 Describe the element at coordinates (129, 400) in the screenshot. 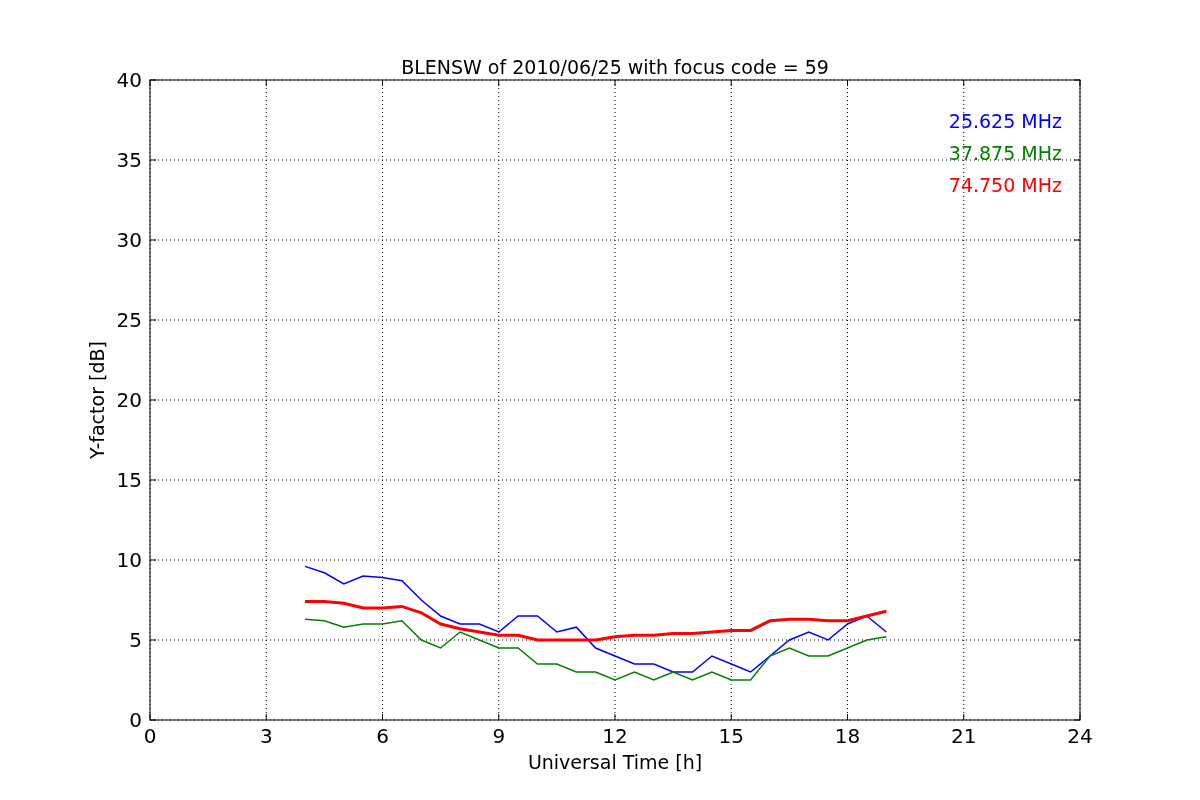

I see `y-tick-label: 20` at that location.